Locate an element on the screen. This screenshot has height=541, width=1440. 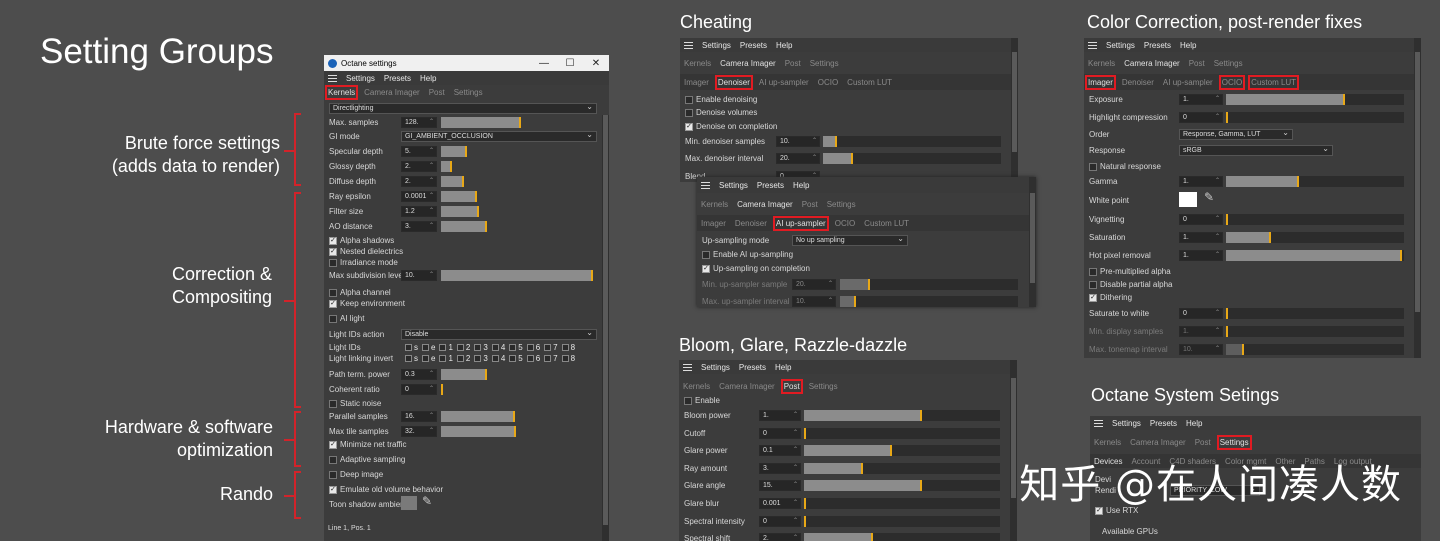
path-term-power-input: 0.3 is located at coordinates (419, 374).